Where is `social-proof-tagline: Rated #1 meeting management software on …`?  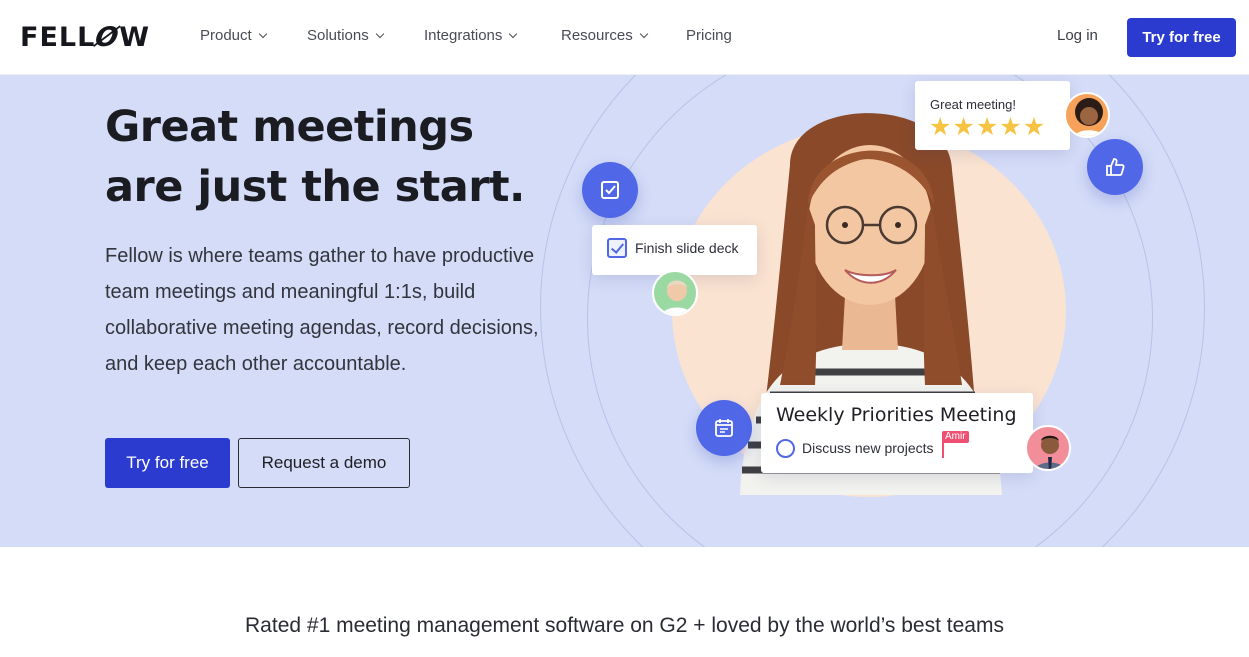 social-proof-tagline: Rated #1 meeting management software on … is located at coordinates (624, 625).